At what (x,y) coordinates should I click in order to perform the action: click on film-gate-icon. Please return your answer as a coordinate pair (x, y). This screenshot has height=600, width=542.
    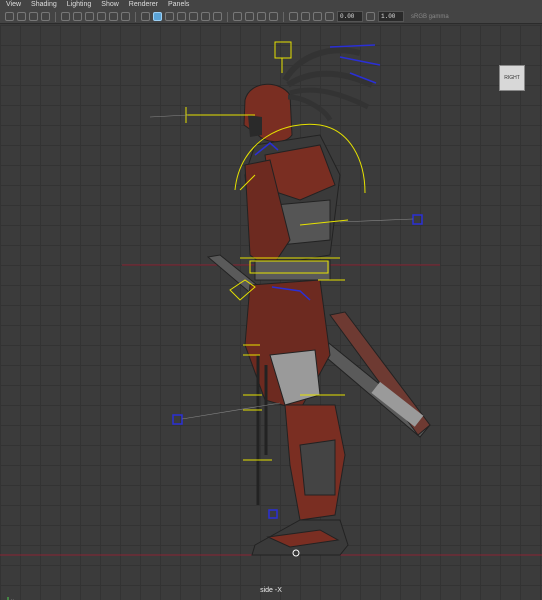
    Looking at the image, I should click on (77, 16).